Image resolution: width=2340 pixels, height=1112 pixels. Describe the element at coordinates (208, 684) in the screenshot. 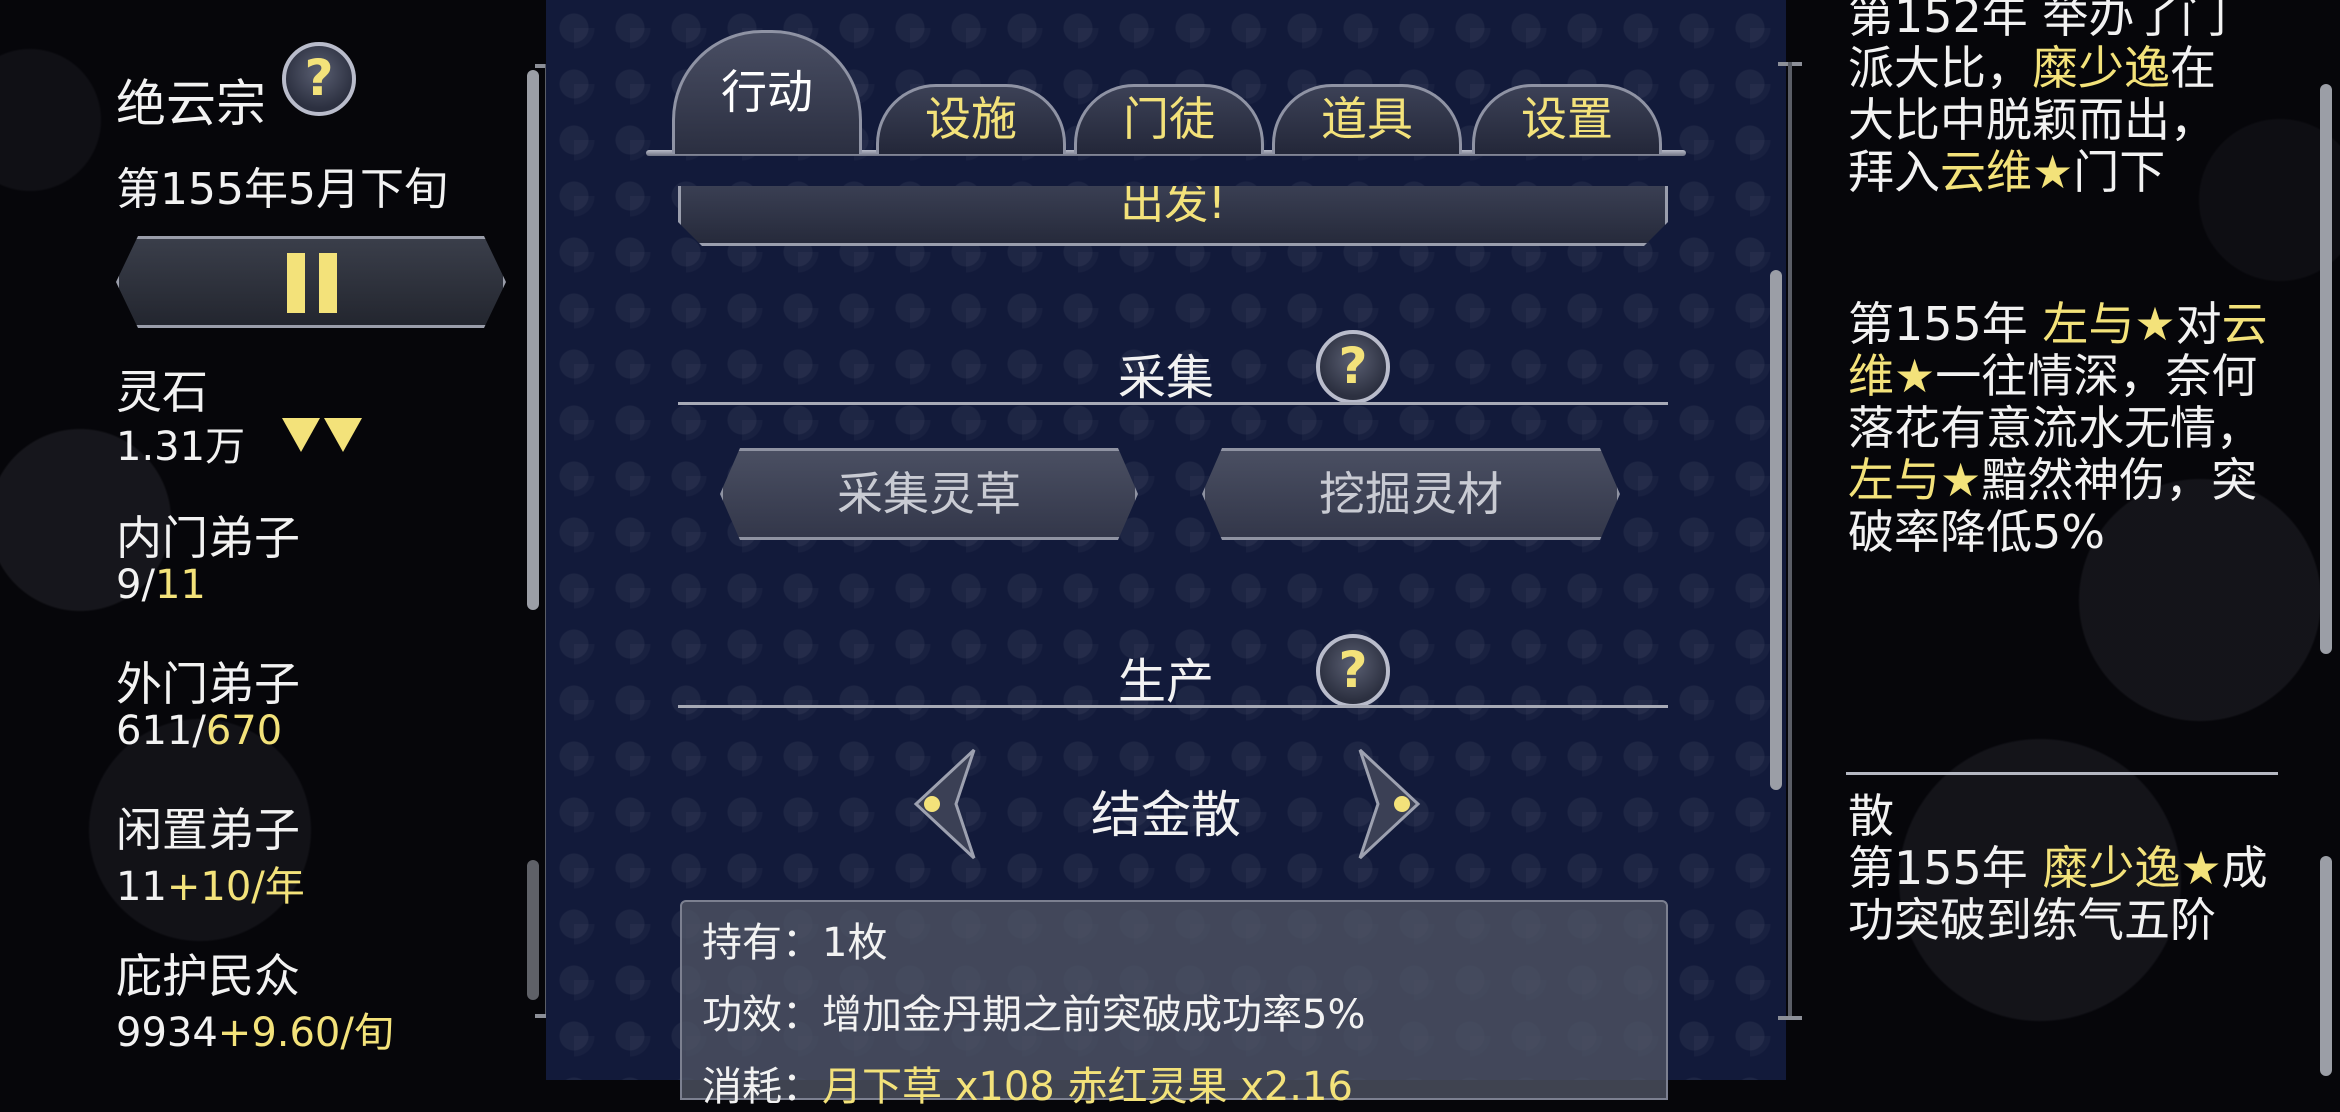

I see `stat-label-outer-disciples: 外门弟子` at that location.